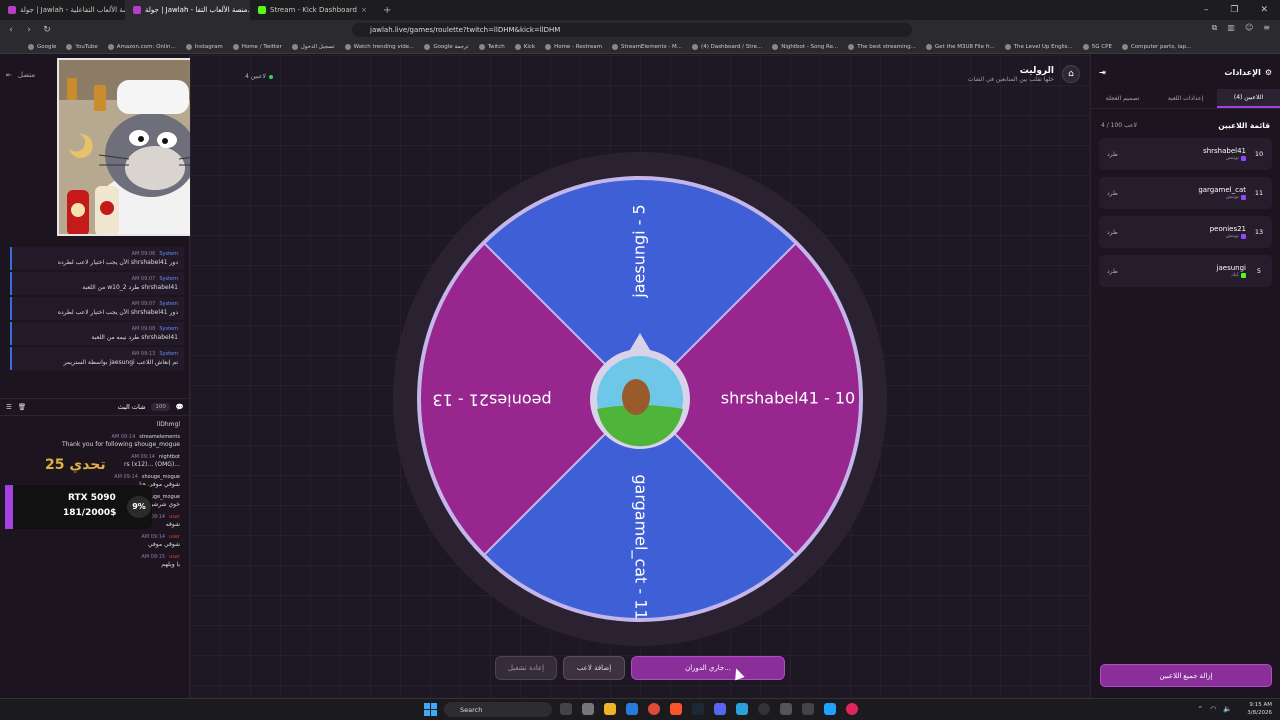 Image resolution: width=1280 pixels, height=720 pixels. I want to click on sidebar-icon: ▥, so click(1231, 28).